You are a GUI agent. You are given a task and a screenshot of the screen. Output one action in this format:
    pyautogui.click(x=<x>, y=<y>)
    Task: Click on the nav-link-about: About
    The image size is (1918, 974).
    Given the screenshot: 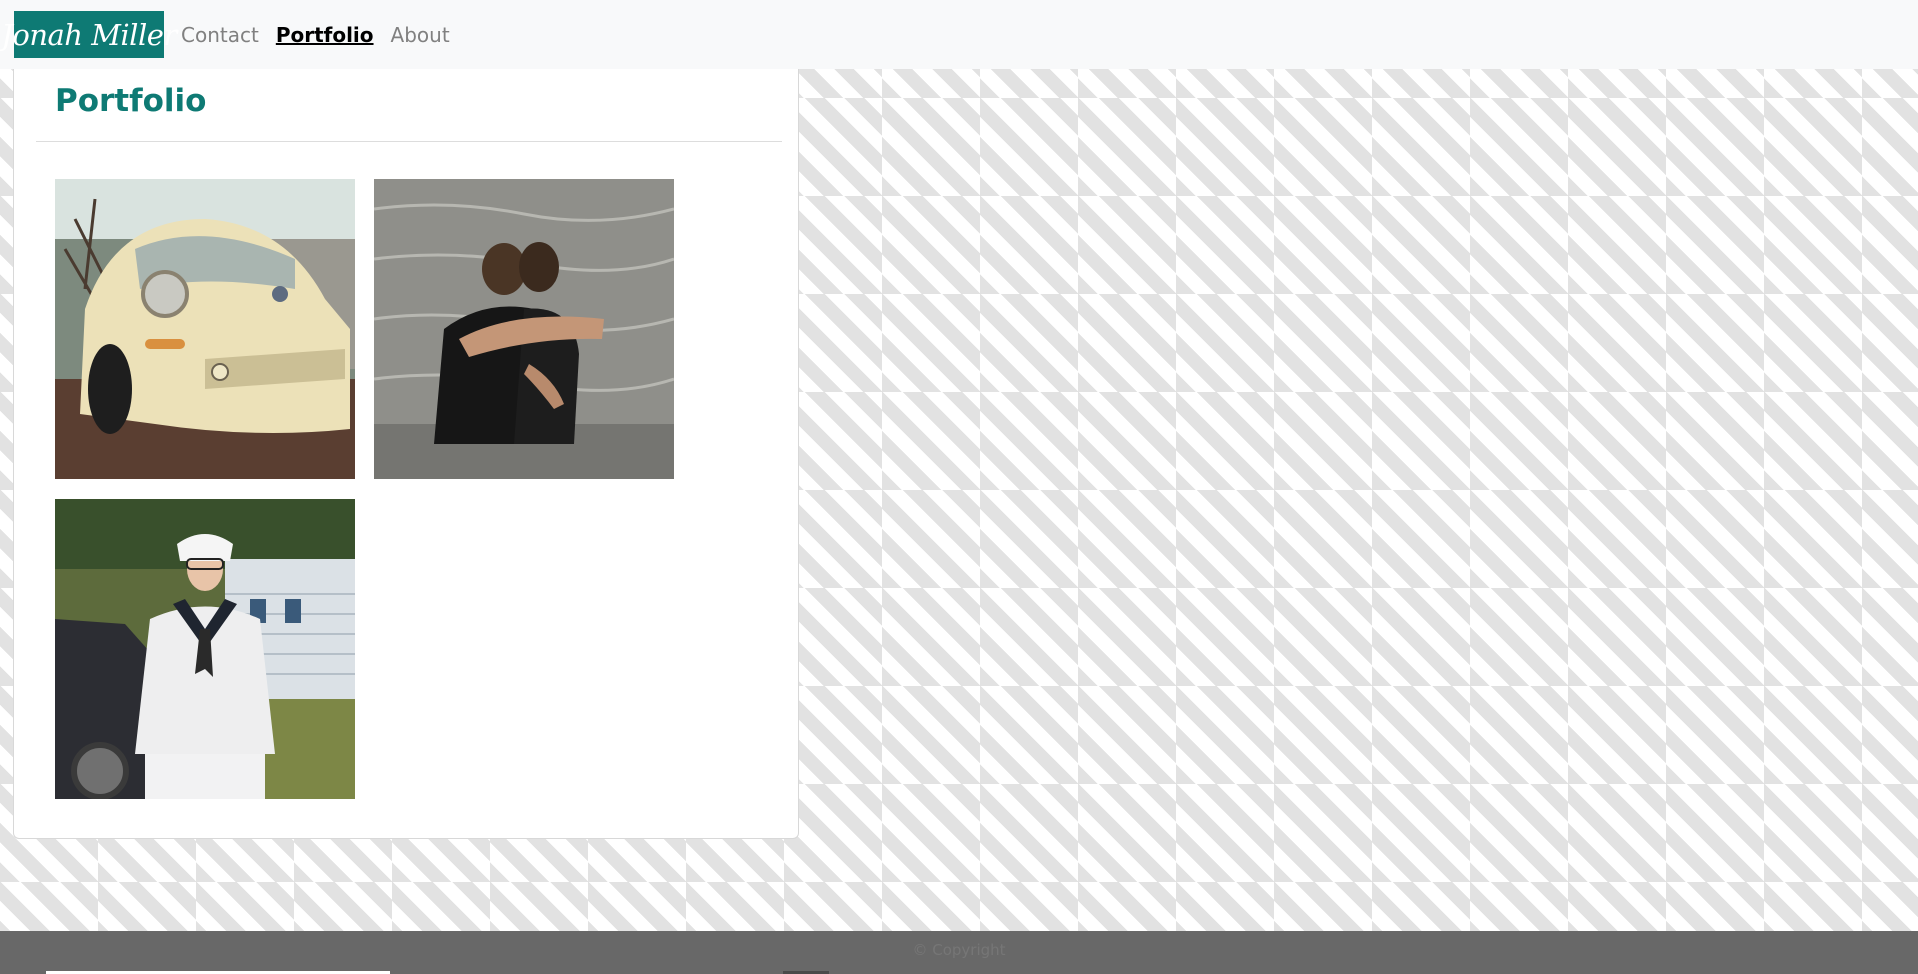 What is the action you would take?
    pyautogui.click(x=420, y=35)
    